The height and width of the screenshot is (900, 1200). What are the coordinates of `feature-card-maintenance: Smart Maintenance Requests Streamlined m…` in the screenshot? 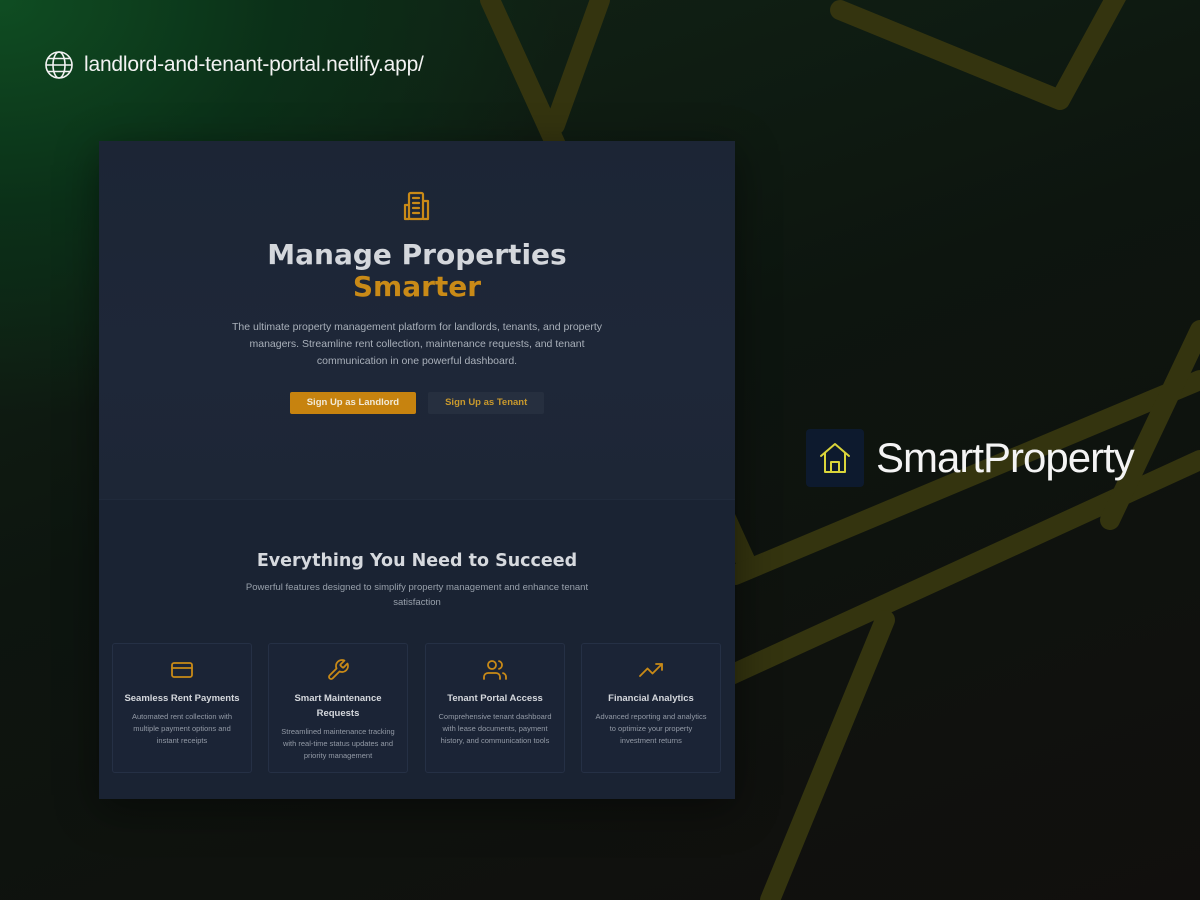 It's located at (338, 708).